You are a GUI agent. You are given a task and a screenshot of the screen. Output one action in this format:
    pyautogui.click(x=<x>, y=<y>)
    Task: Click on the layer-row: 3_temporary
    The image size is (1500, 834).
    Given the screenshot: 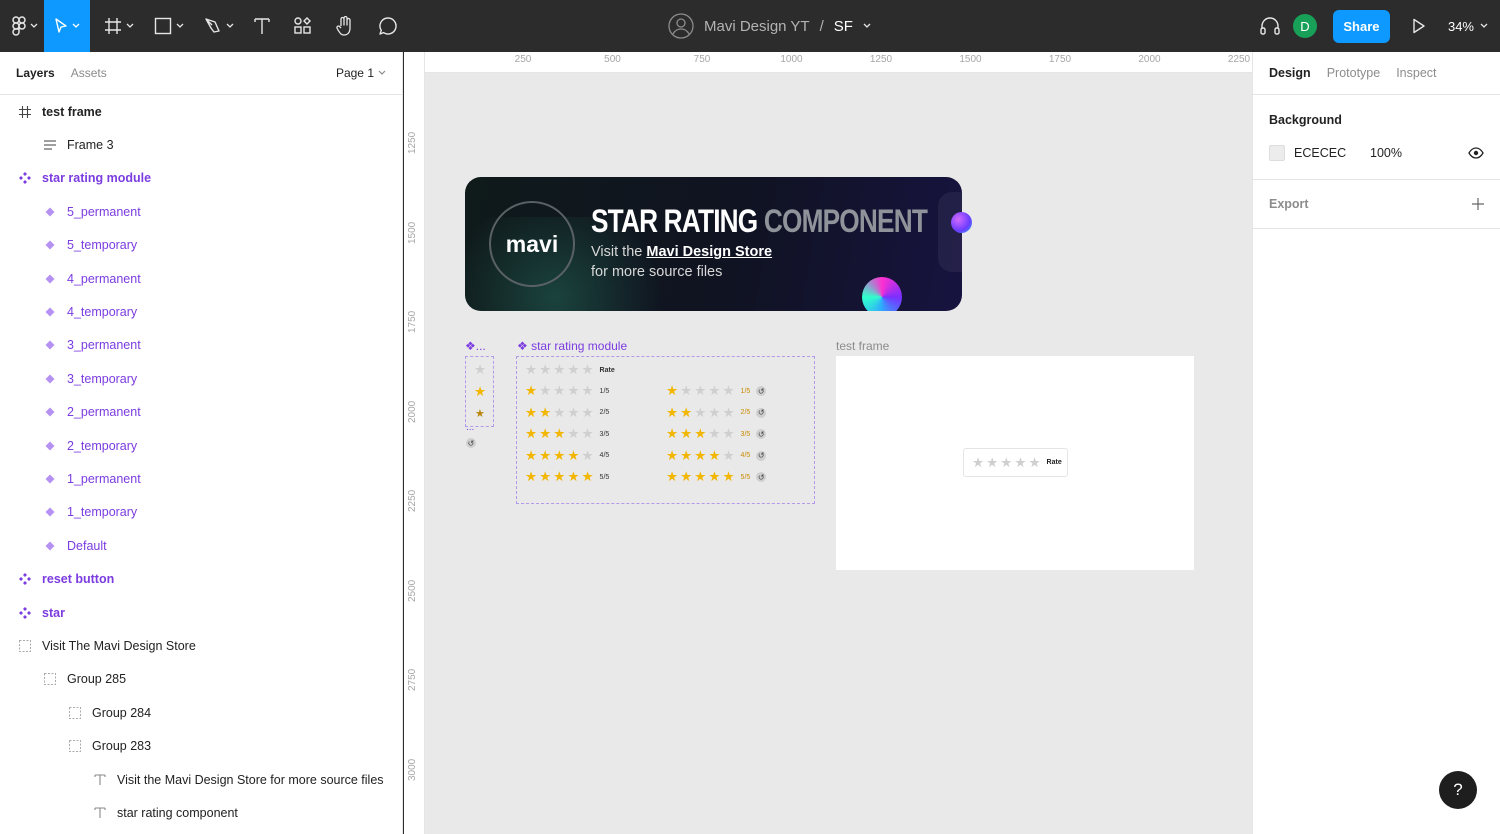 What is the action you would take?
    pyautogui.click(x=201, y=378)
    